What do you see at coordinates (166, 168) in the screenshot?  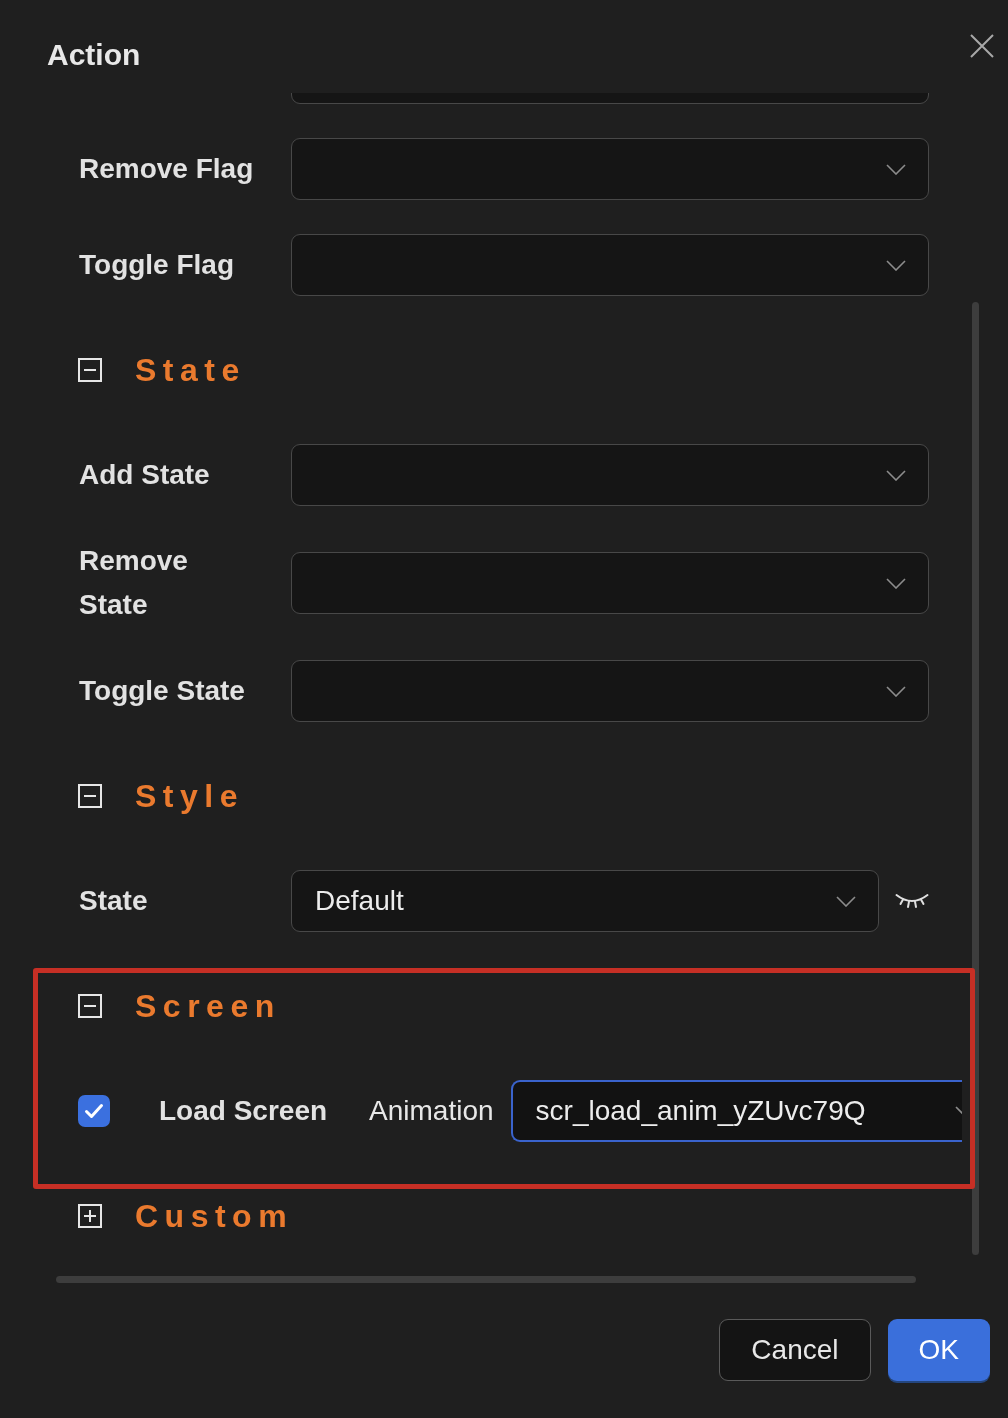 I see `field-label: Remove Flag` at bounding box center [166, 168].